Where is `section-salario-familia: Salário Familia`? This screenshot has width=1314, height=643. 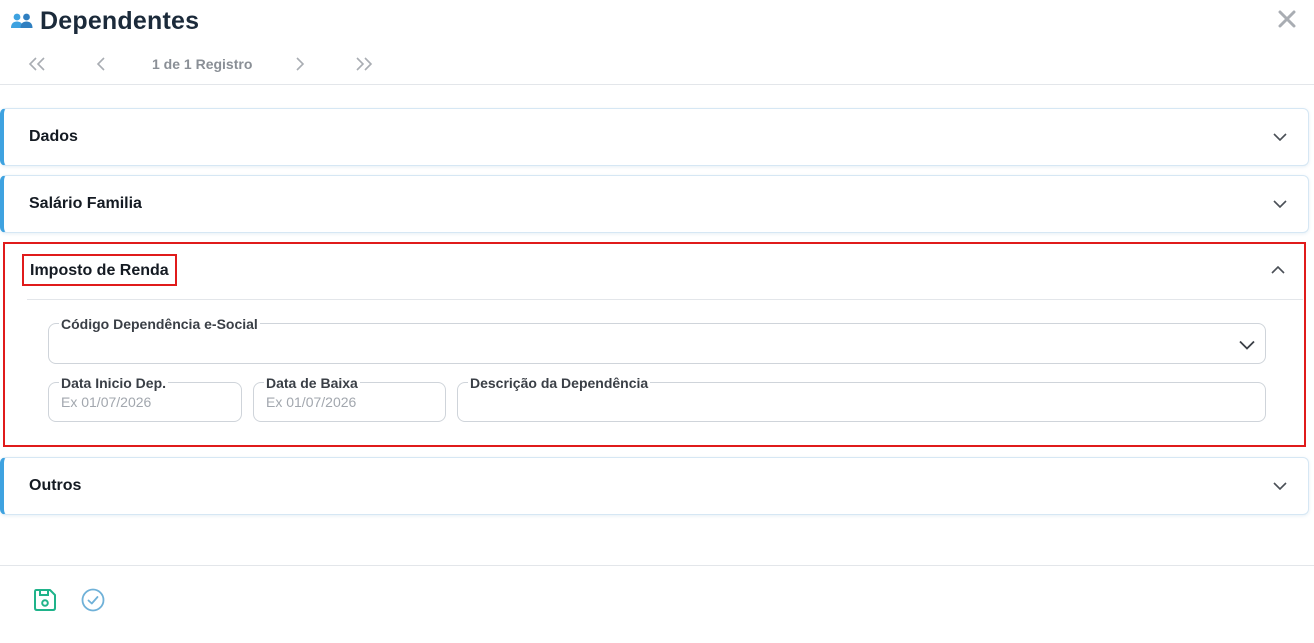 section-salario-familia: Salário Familia is located at coordinates (654, 204).